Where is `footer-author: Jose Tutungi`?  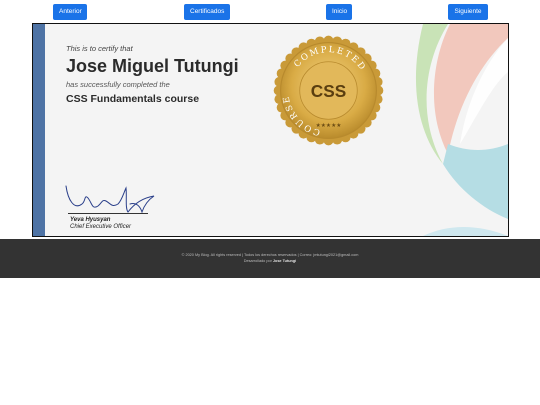
footer-author: Jose Tutungi is located at coordinates (284, 261).